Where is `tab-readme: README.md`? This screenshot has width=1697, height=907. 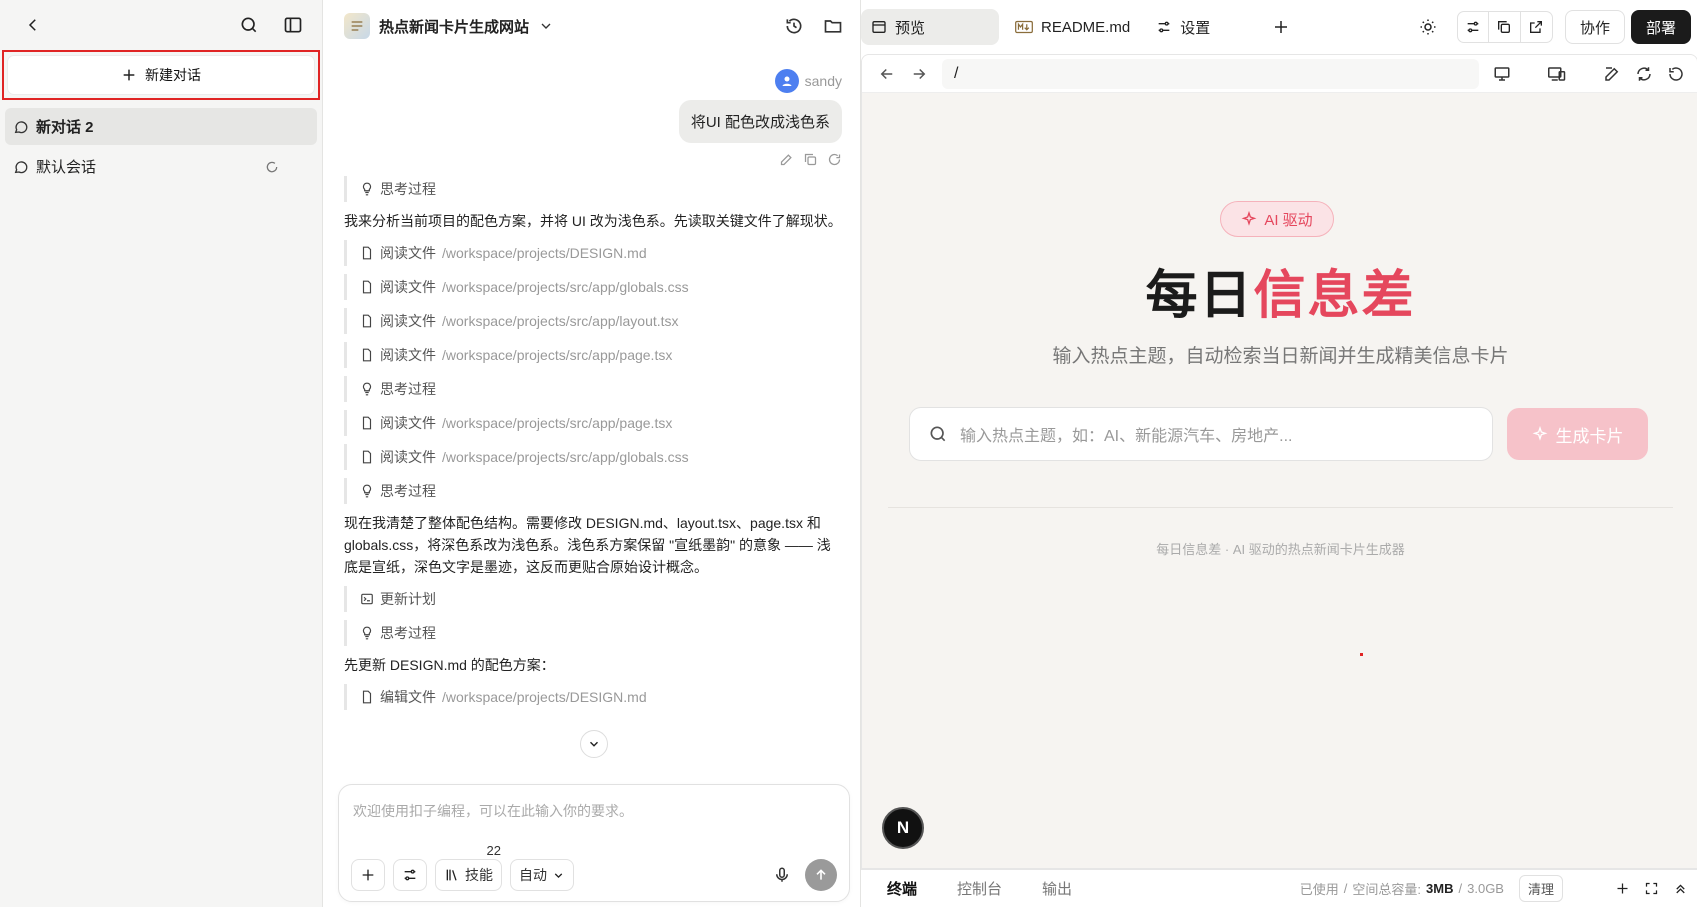 tab-readme: README.md is located at coordinates (1072, 27).